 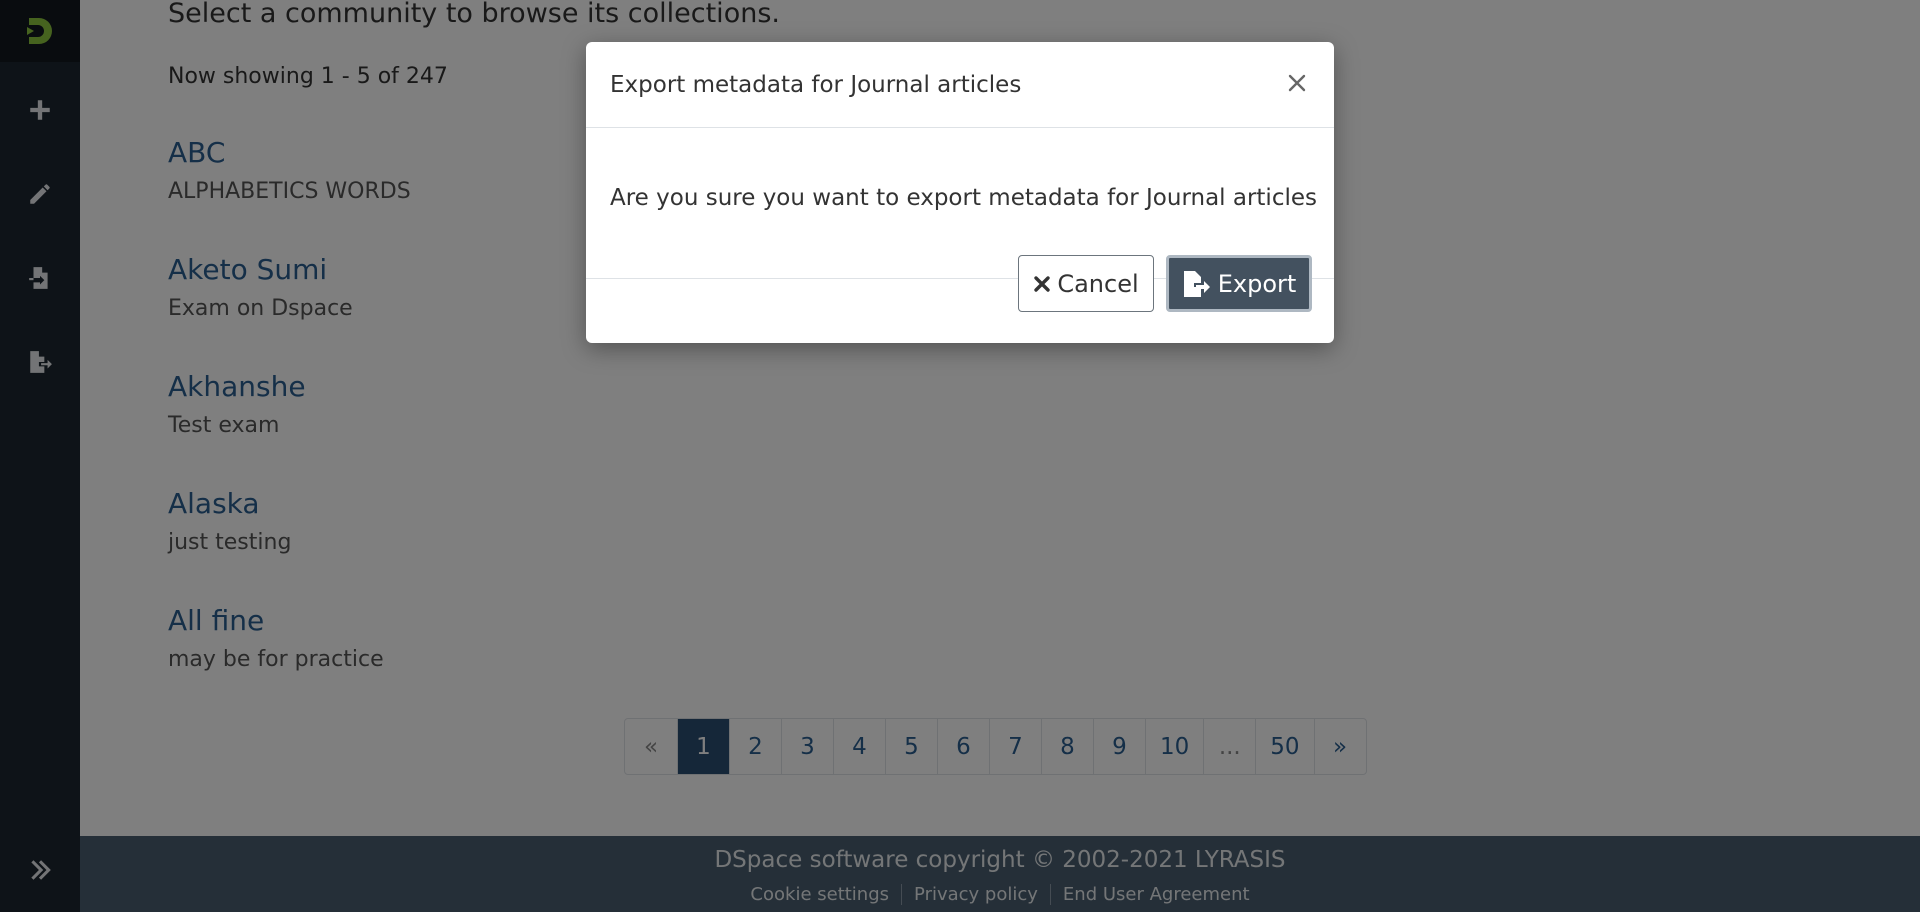 I want to click on modal-footer: Cancel Export, so click(x=960, y=299).